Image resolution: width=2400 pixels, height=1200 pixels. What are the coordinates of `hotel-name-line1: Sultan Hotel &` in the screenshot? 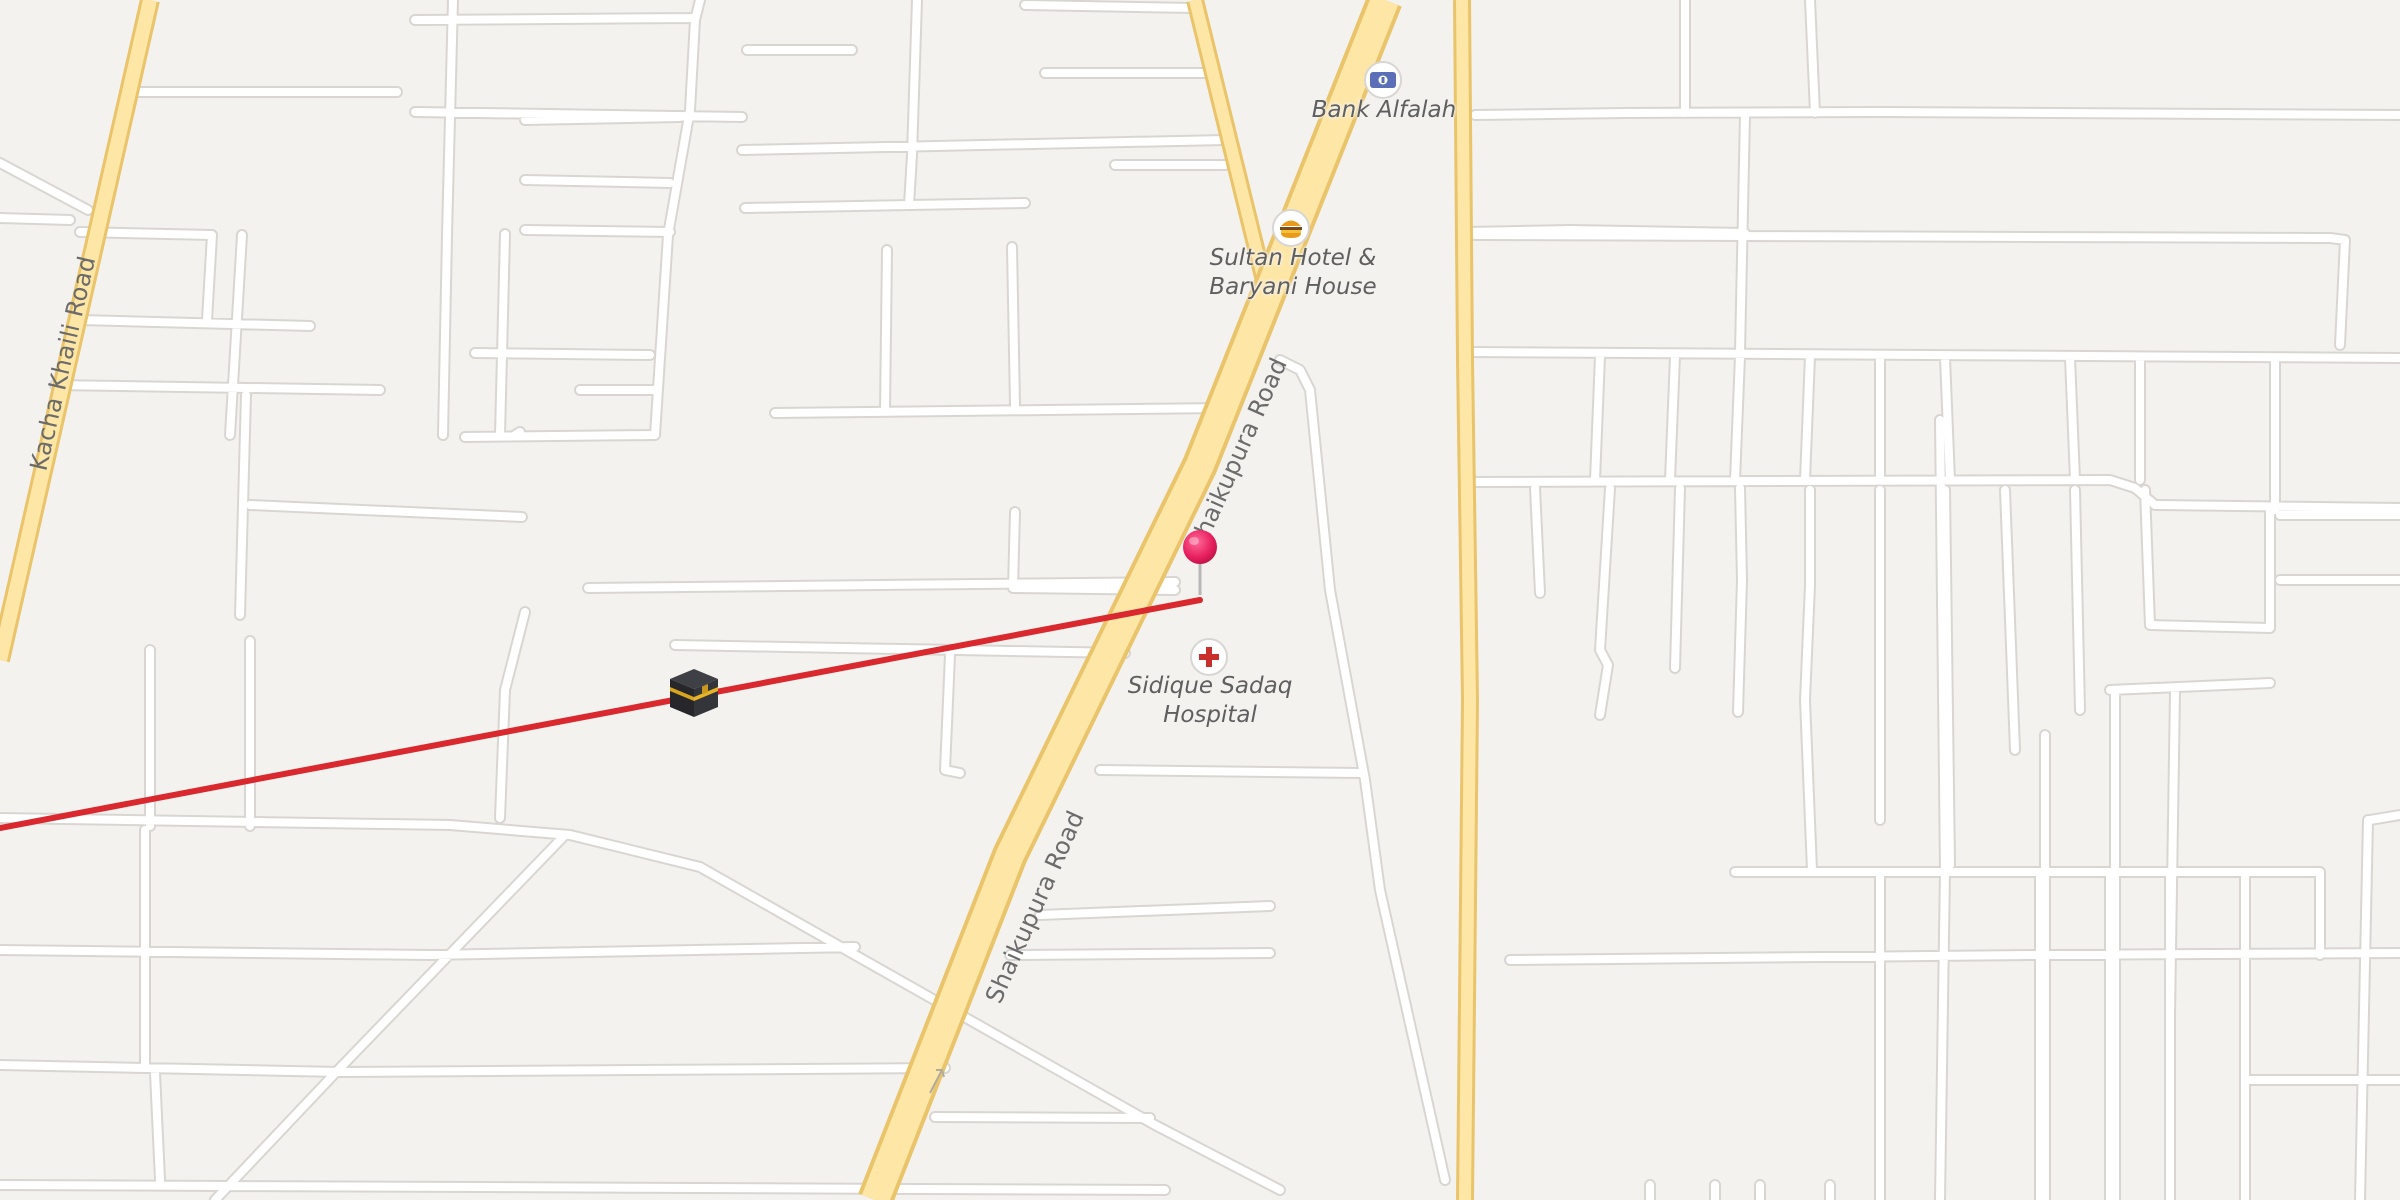 It's located at (1293, 258).